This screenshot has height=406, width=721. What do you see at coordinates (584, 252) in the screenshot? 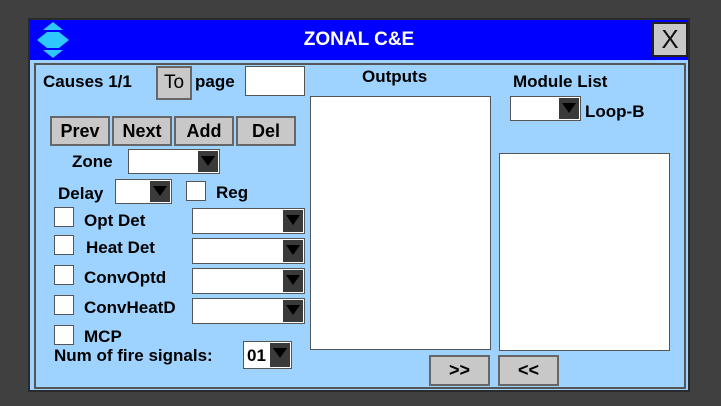
I see `module-list` at bounding box center [584, 252].